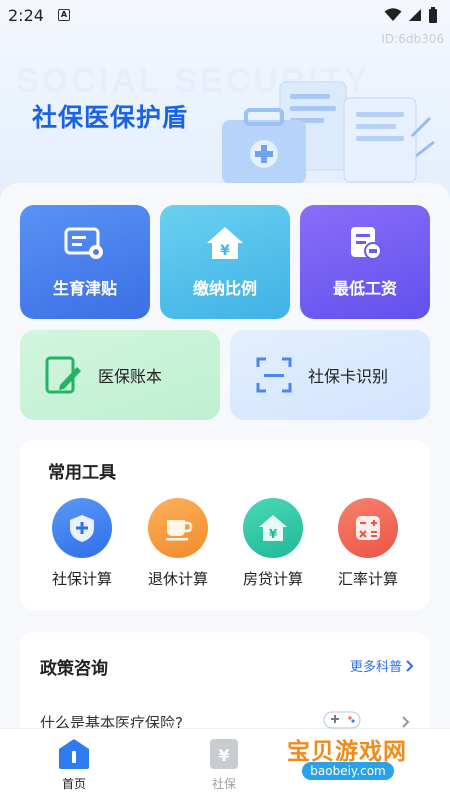 Image resolution: width=450 pixels, height=800 pixels. Describe the element at coordinates (130, 376) in the screenshot. I see `medical-ledger-label: 医保账本` at that location.